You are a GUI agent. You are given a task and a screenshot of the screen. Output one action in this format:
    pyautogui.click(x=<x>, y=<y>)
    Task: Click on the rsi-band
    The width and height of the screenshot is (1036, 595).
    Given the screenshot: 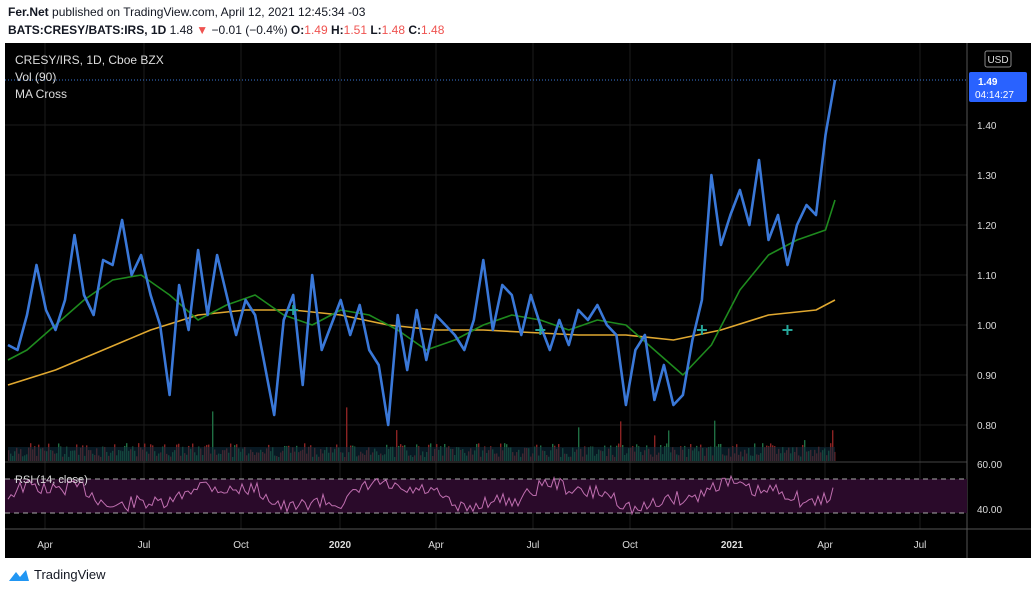 What is the action you would take?
    pyautogui.click(x=486, y=496)
    